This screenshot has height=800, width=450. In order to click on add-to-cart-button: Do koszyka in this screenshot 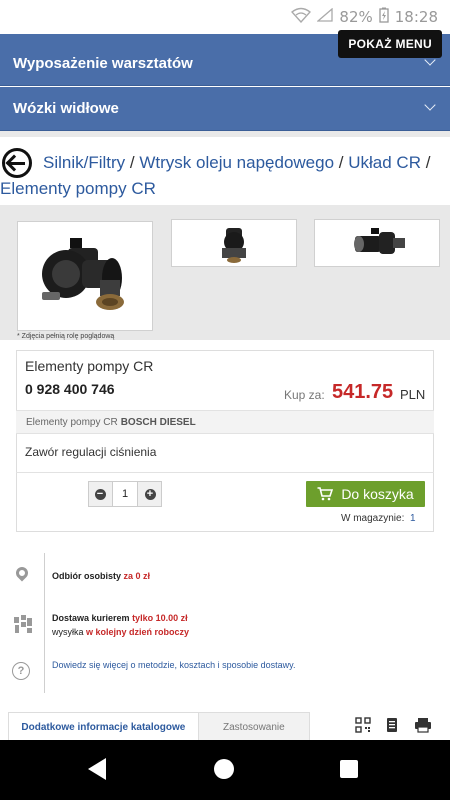, I will do `click(365, 494)`.